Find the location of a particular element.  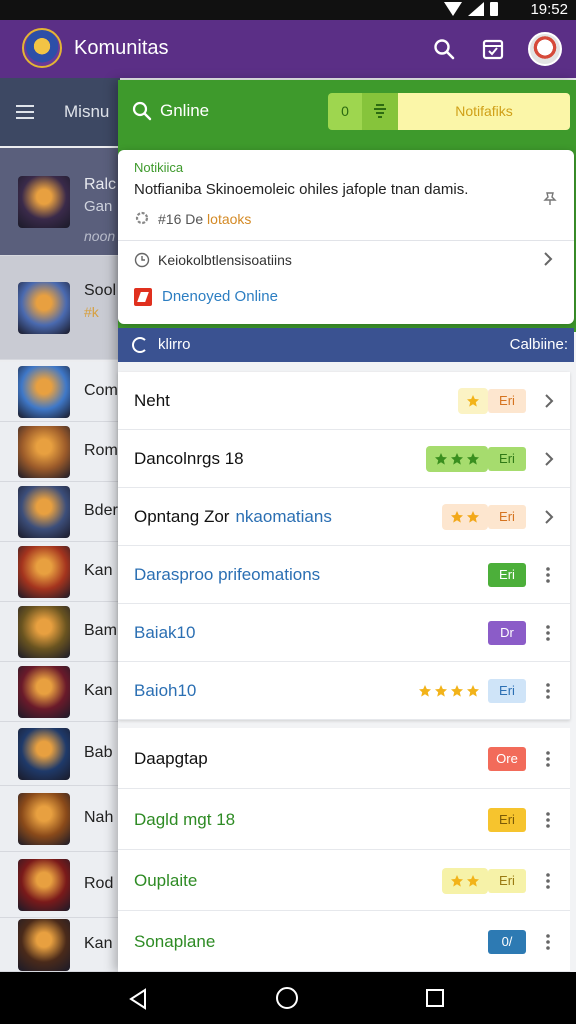

channel-row: Sonaplane 0/ is located at coordinates (344, 941).